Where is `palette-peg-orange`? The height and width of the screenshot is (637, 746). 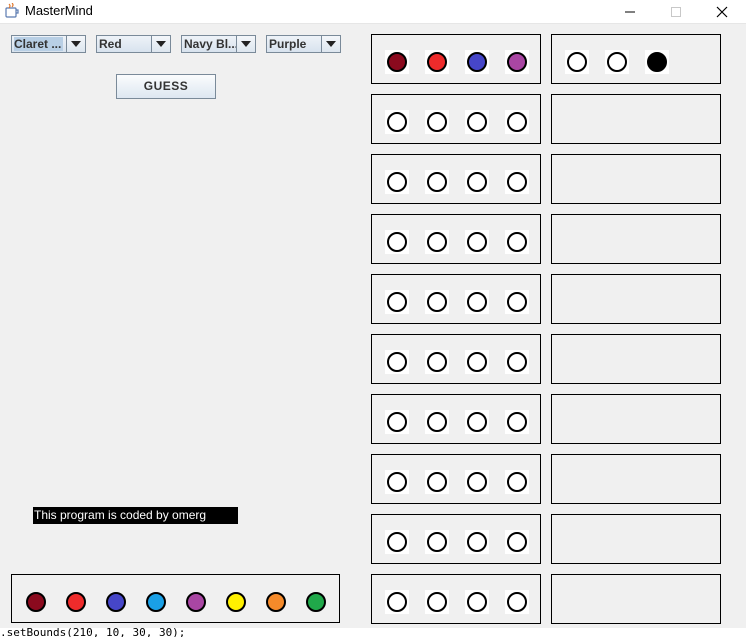
palette-peg-orange is located at coordinates (276, 602).